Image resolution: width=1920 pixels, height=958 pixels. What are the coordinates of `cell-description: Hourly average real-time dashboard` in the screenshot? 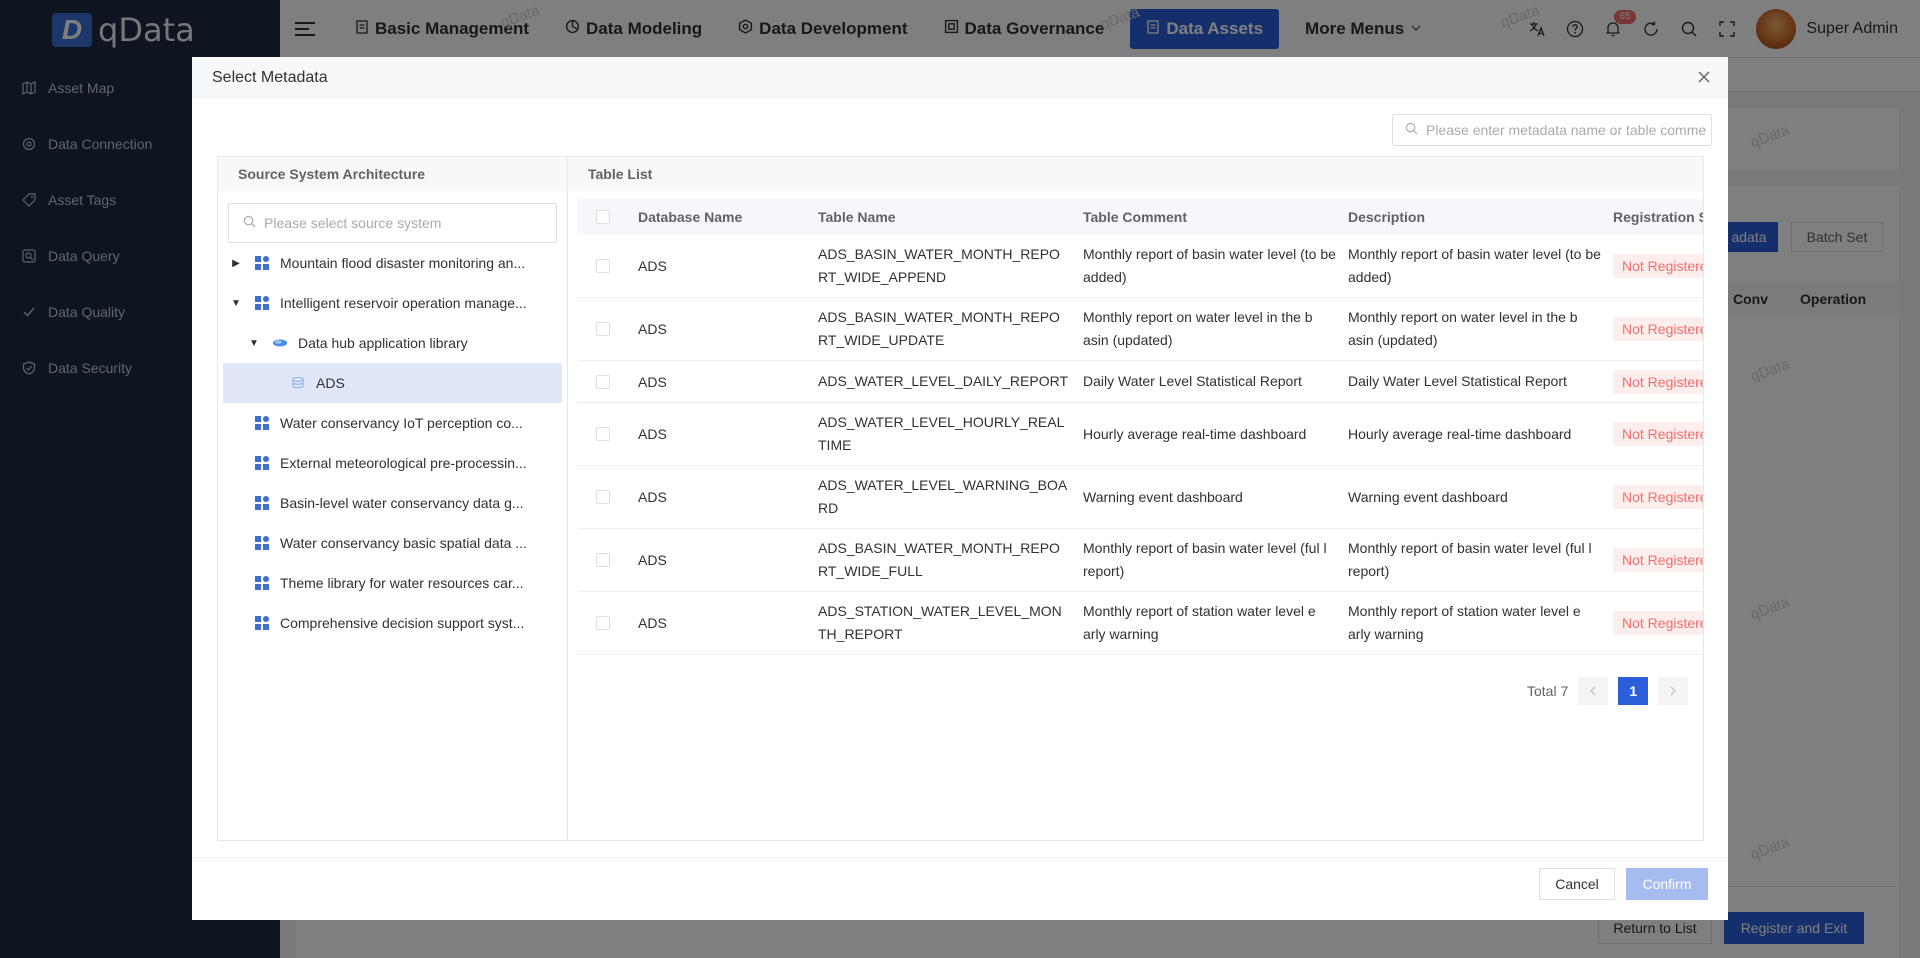 It's located at (1460, 433).